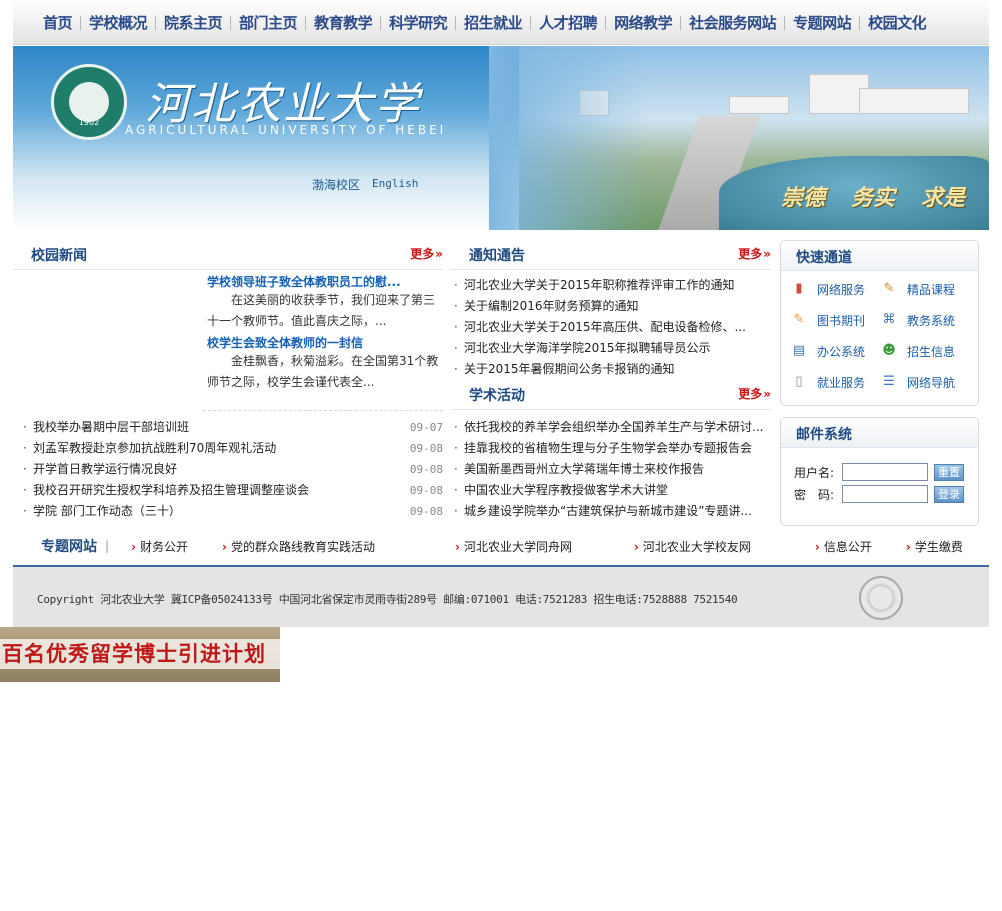  What do you see at coordinates (926, 289) in the screenshot?
I see `quick-link-courses: ✎ 精品课程` at bounding box center [926, 289].